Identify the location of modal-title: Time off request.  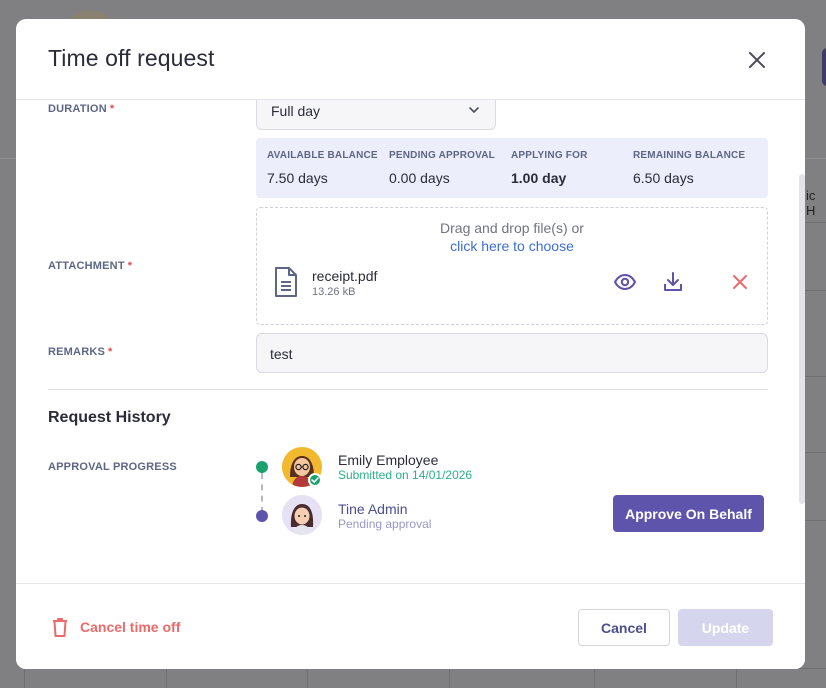
(131, 58).